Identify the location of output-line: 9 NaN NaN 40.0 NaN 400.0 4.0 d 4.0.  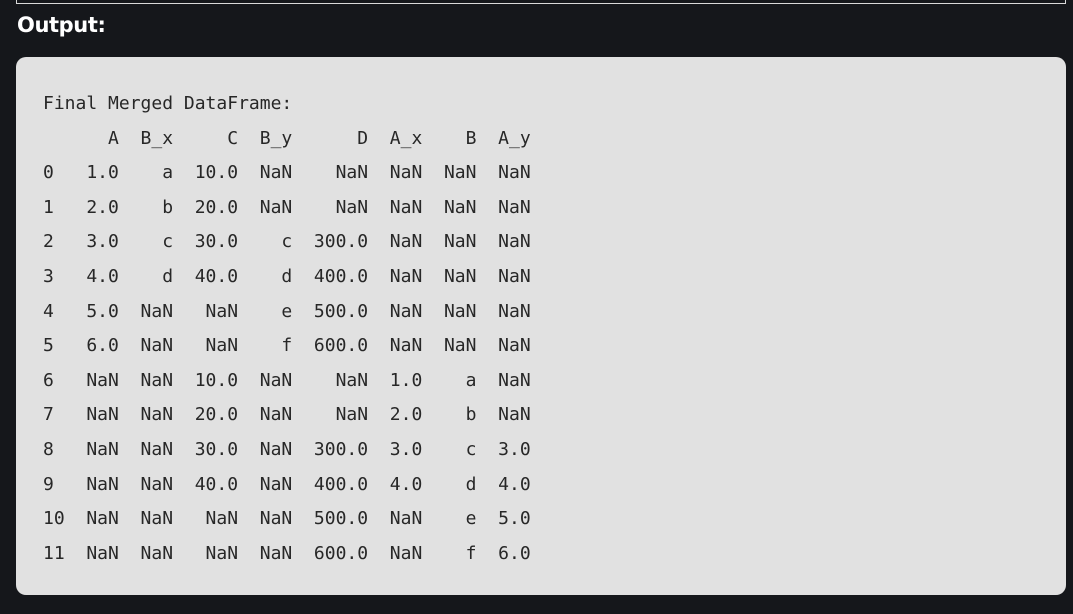
(287, 484).